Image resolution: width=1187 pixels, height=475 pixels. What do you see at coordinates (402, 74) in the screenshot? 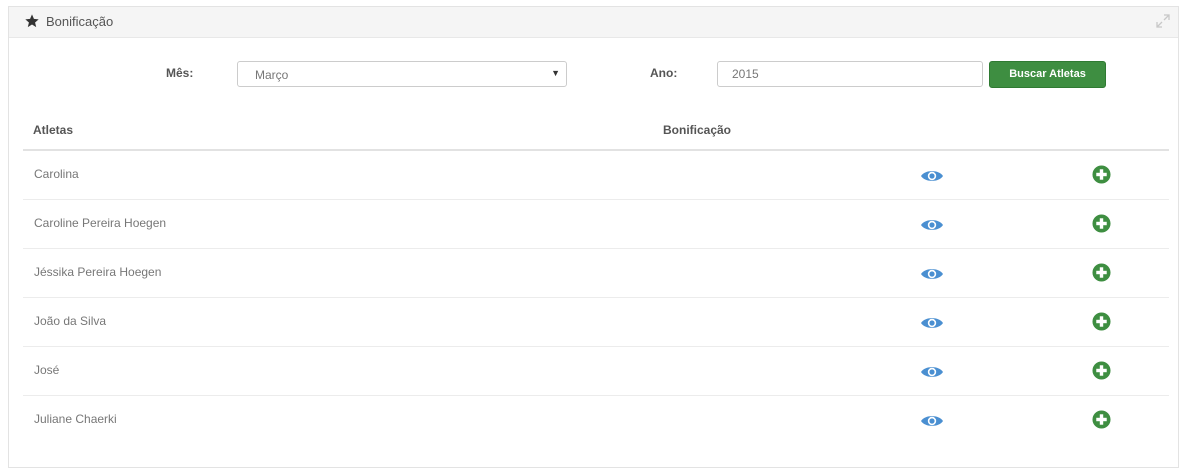
I see `month-select: Março ▼` at bounding box center [402, 74].